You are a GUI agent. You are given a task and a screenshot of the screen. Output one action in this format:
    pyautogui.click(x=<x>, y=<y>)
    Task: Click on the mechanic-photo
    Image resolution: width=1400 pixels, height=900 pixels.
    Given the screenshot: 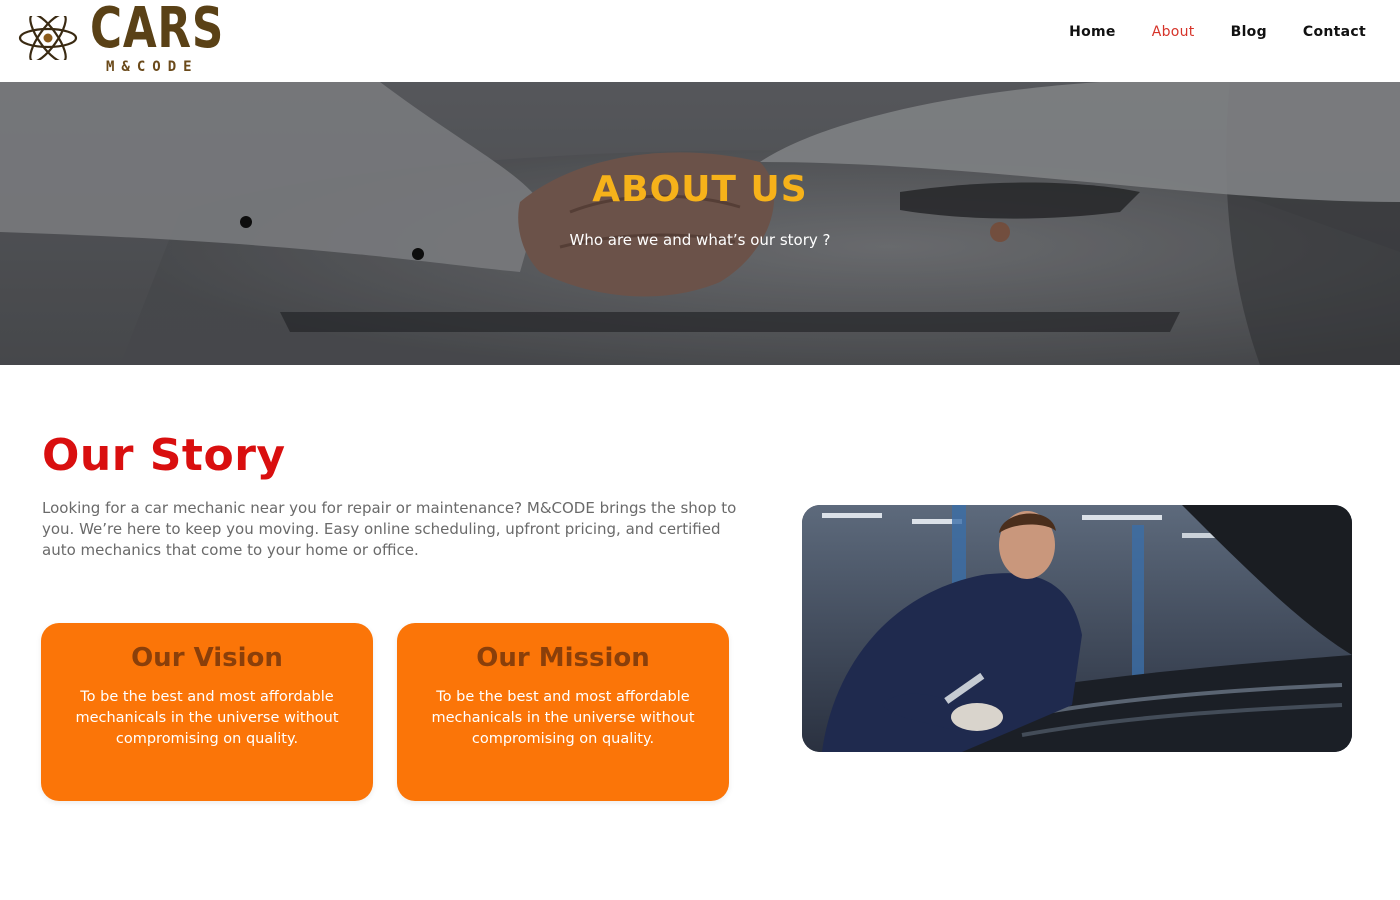 What is the action you would take?
    pyautogui.click(x=1077, y=628)
    